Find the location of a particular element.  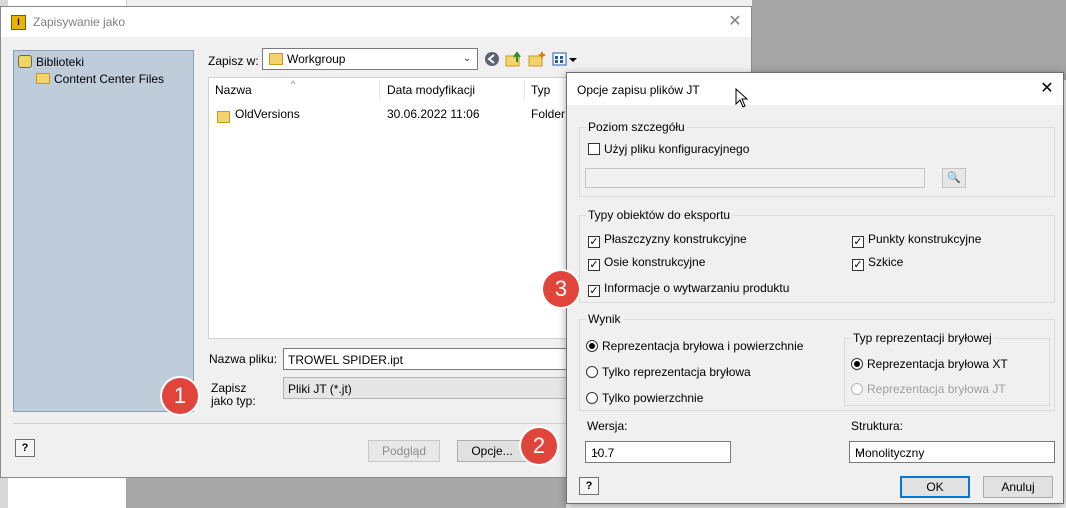

up-folder-icon is located at coordinates (514, 60).